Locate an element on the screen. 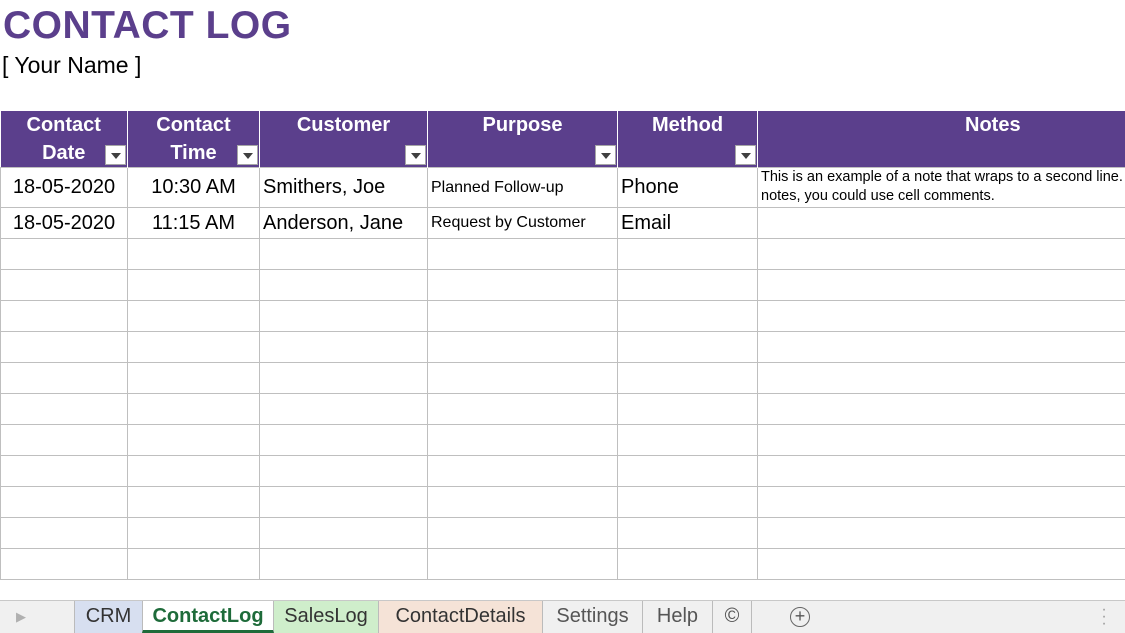 The width and height of the screenshot is (1125, 633). method-cell: Phone is located at coordinates (687, 187).